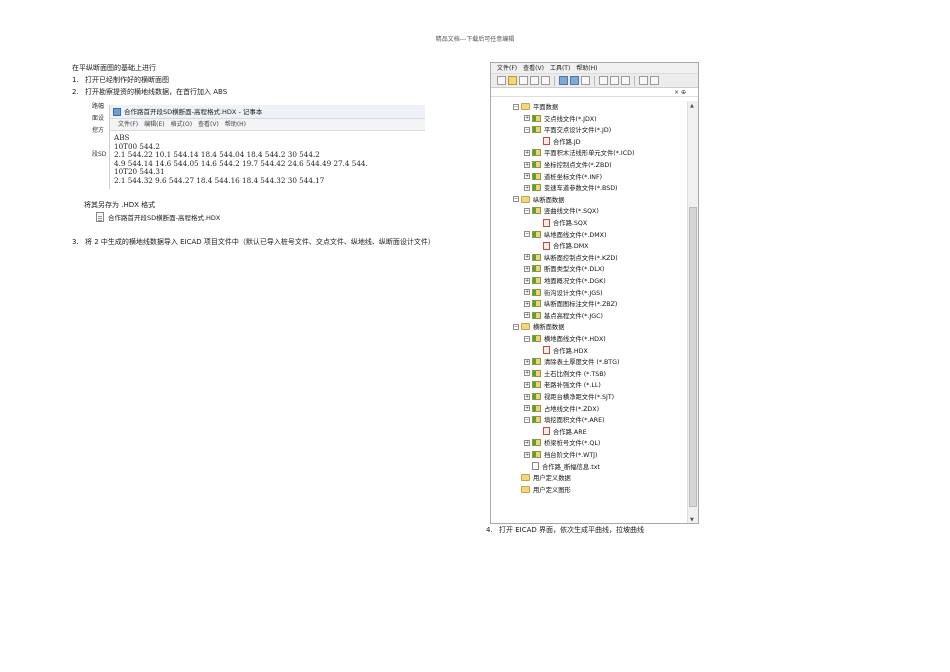 The width and height of the screenshot is (950, 672). Describe the element at coordinates (643, 80) in the screenshot. I see `undo-icon` at that location.